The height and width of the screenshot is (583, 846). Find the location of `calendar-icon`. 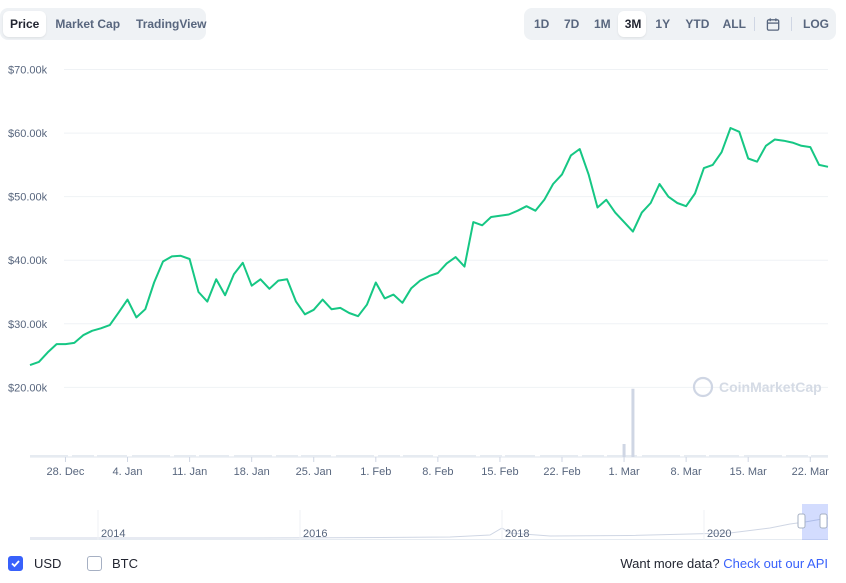

calendar-icon is located at coordinates (773, 24).